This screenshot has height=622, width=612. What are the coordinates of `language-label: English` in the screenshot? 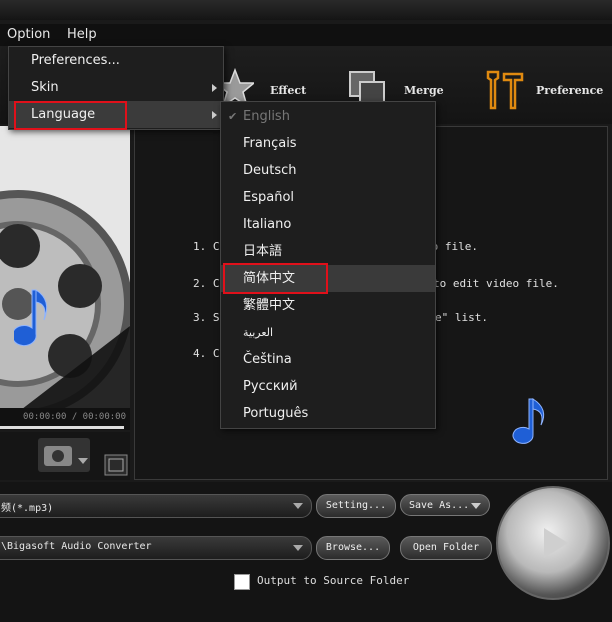 It's located at (266, 116).